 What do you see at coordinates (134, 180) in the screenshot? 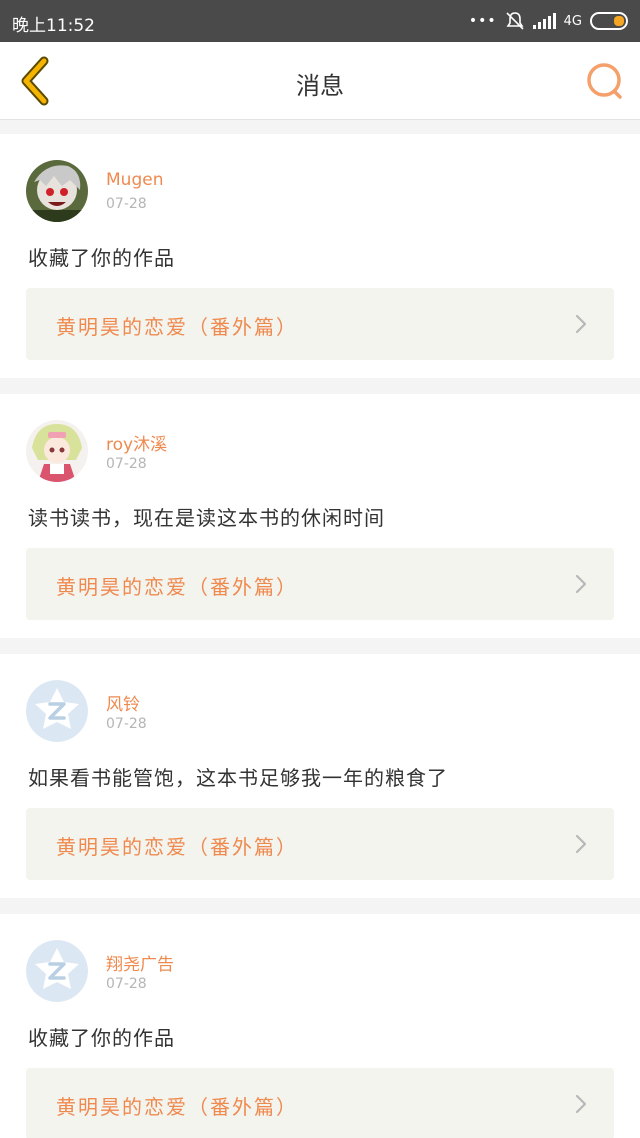
I see `username: Mugen` at bounding box center [134, 180].